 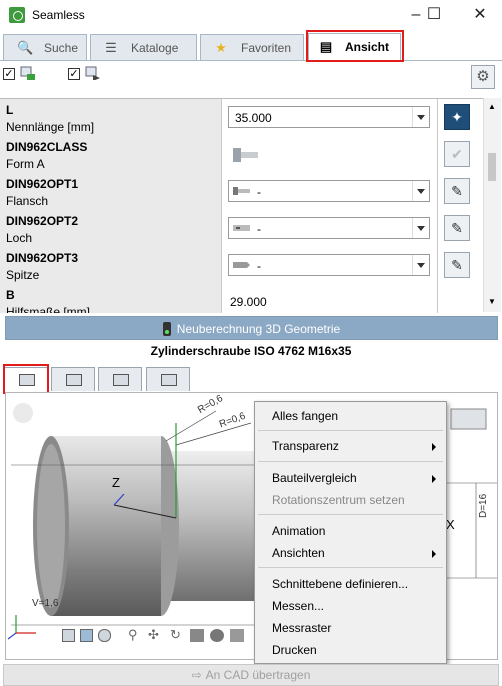 What do you see at coordinates (352, 446) in the screenshot?
I see `menu-item-transparenz: Transparenz` at bounding box center [352, 446].